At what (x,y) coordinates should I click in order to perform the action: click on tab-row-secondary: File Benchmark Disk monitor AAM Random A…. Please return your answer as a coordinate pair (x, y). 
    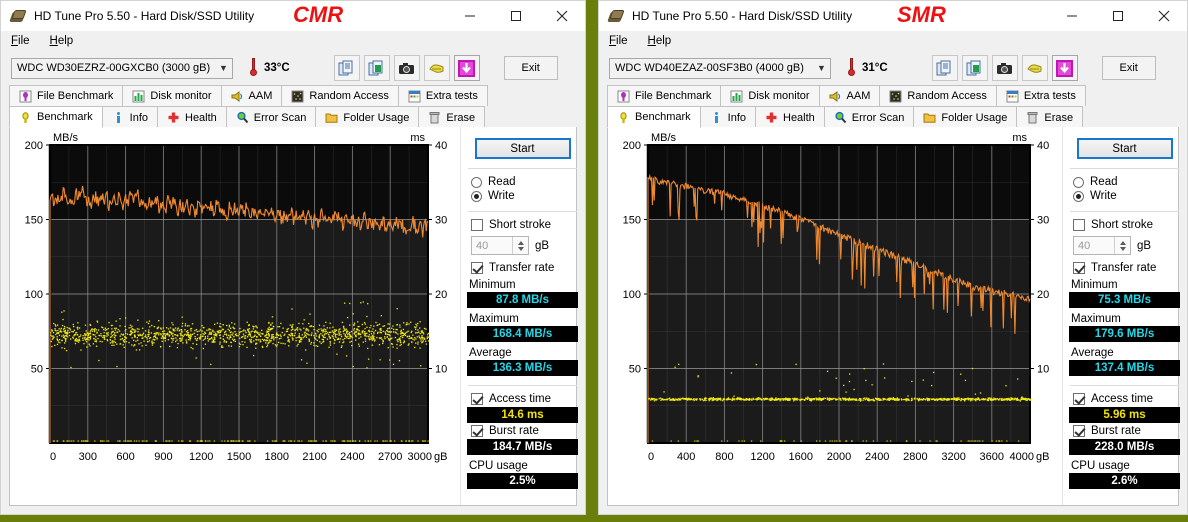
    Looking at the image, I should click on (893, 95).